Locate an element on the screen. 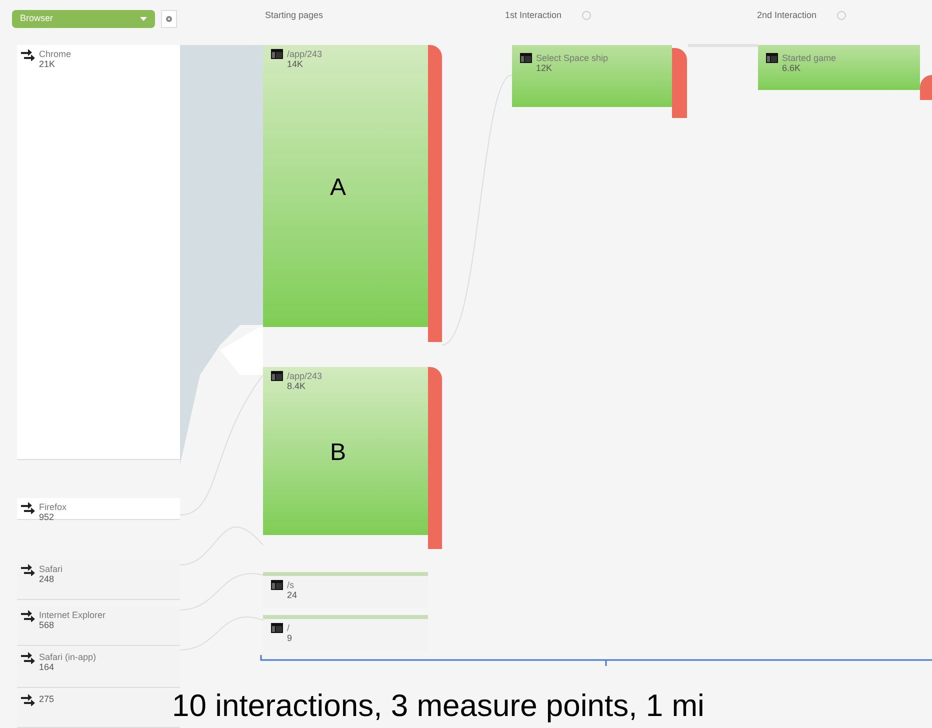 The width and height of the screenshot is (932, 728). node-count: 14K is located at coordinates (295, 64).